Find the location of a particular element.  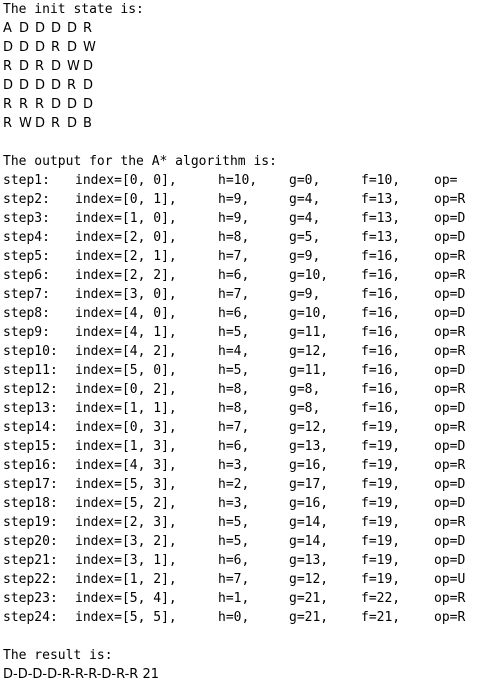

step-g: g=12, is located at coordinates (309, 579).